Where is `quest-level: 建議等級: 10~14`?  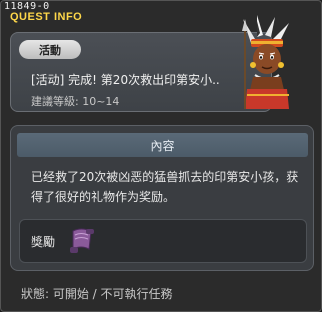
quest-level: 建議等級: 10~14 is located at coordinates (75, 101).